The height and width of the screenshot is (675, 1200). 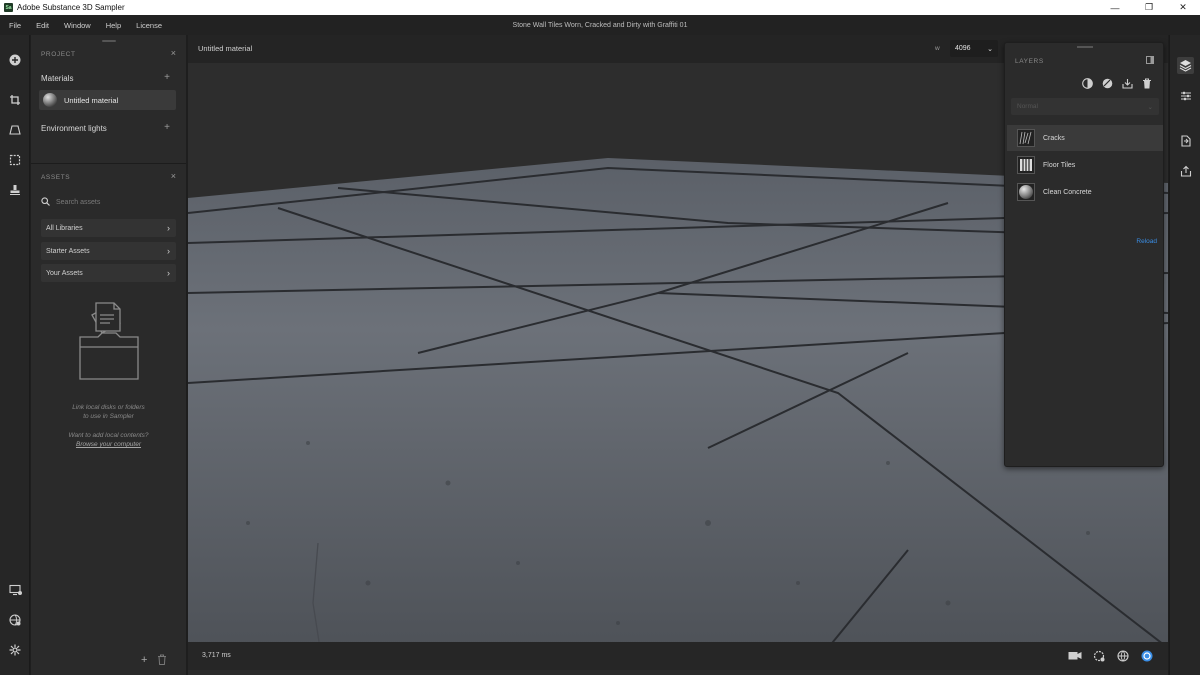 What do you see at coordinates (15, 590) in the screenshot?
I see `display-settings-icon` at bounding box center [15, 590].